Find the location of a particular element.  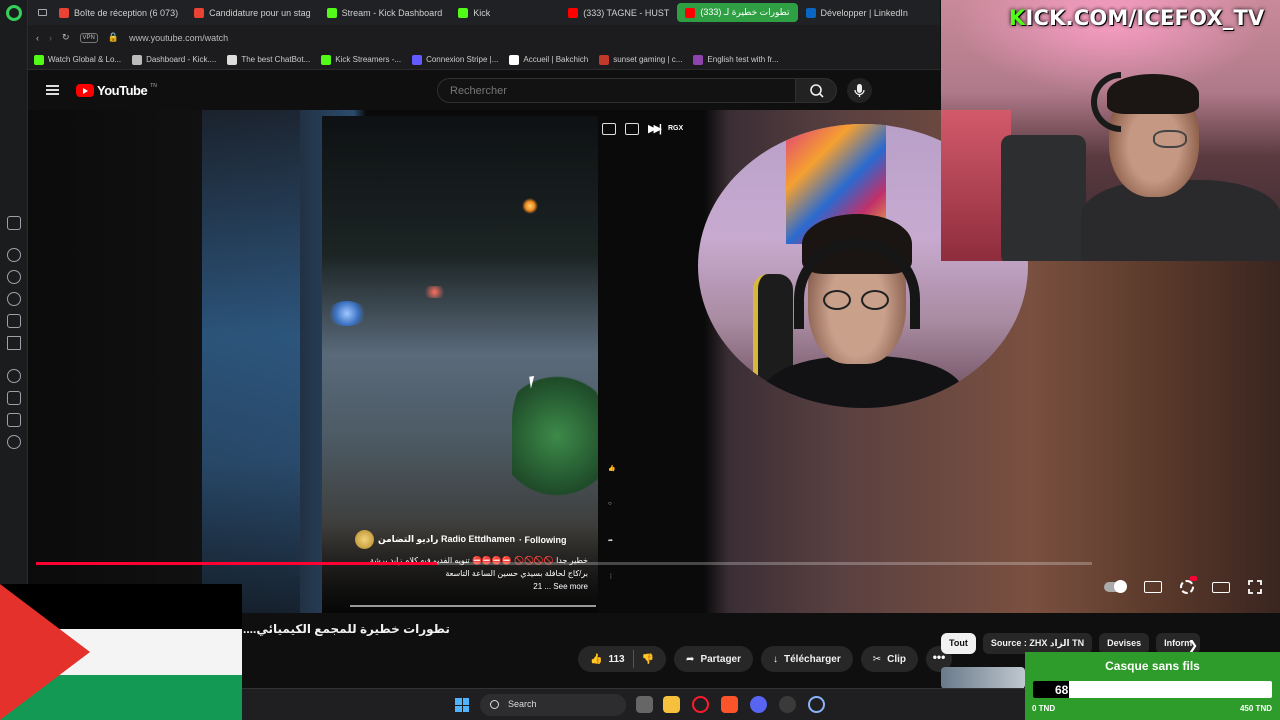

taskbar-search: Search is located at coordinates (553, 705).